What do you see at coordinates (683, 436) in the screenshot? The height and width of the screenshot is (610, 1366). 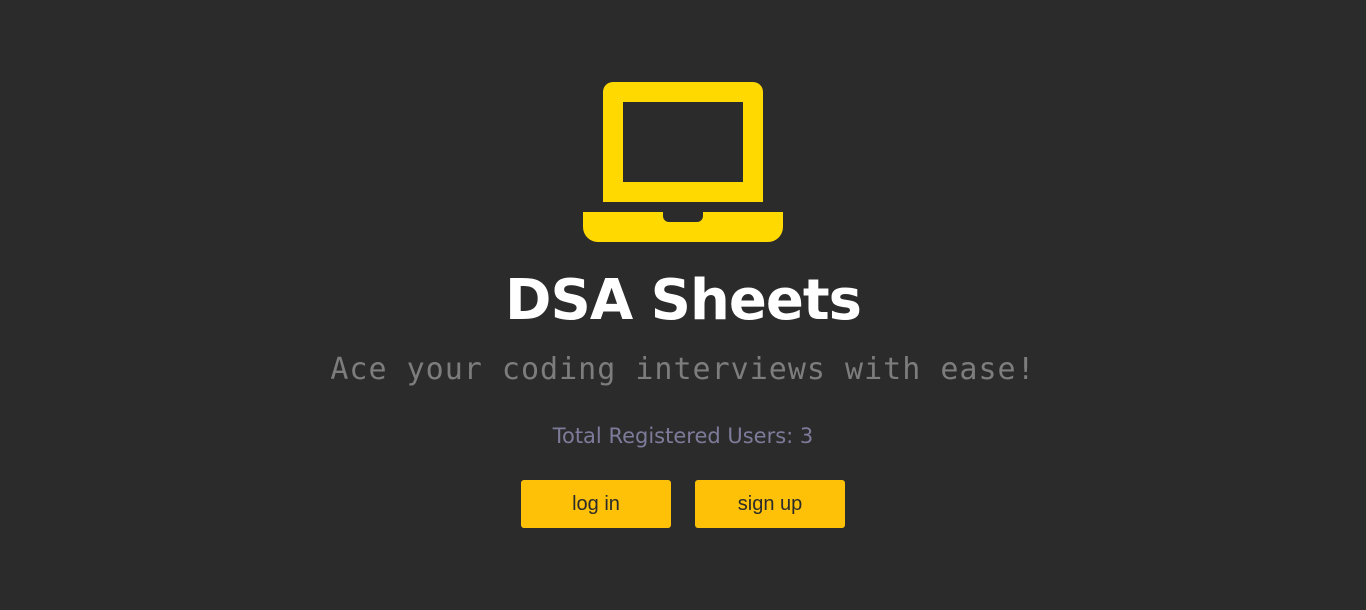 I see `registered-users-count: Total Registered Users: 3` at bounding box center [683, 436].